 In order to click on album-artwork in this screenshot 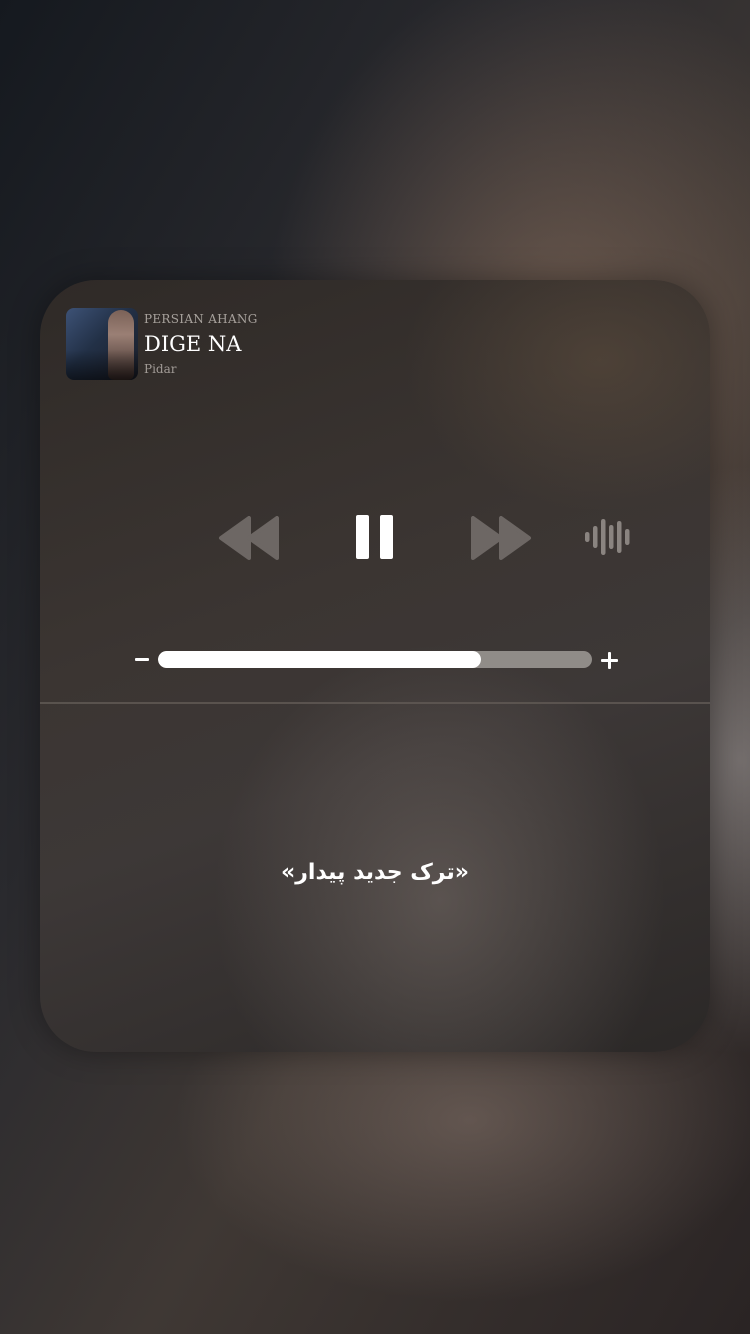, I will do `click(102, 344)`.